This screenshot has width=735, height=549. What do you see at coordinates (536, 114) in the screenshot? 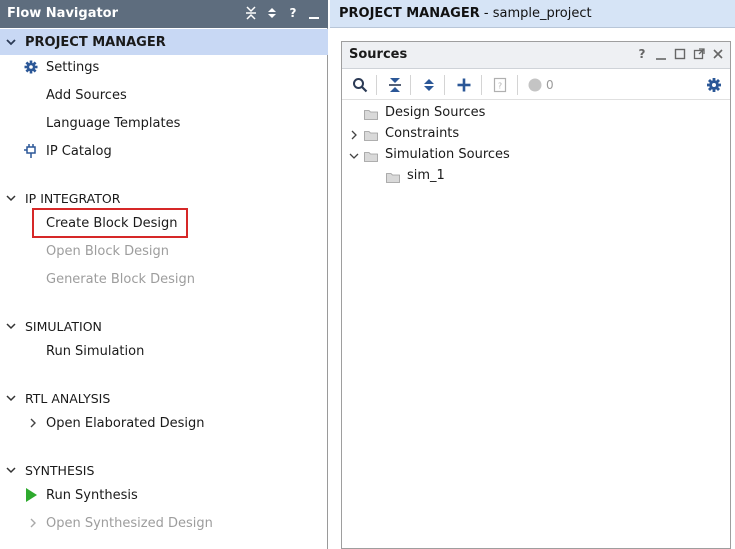
I see `tree-item-design-sources: Design Sources` at bounding box center [536, 114].